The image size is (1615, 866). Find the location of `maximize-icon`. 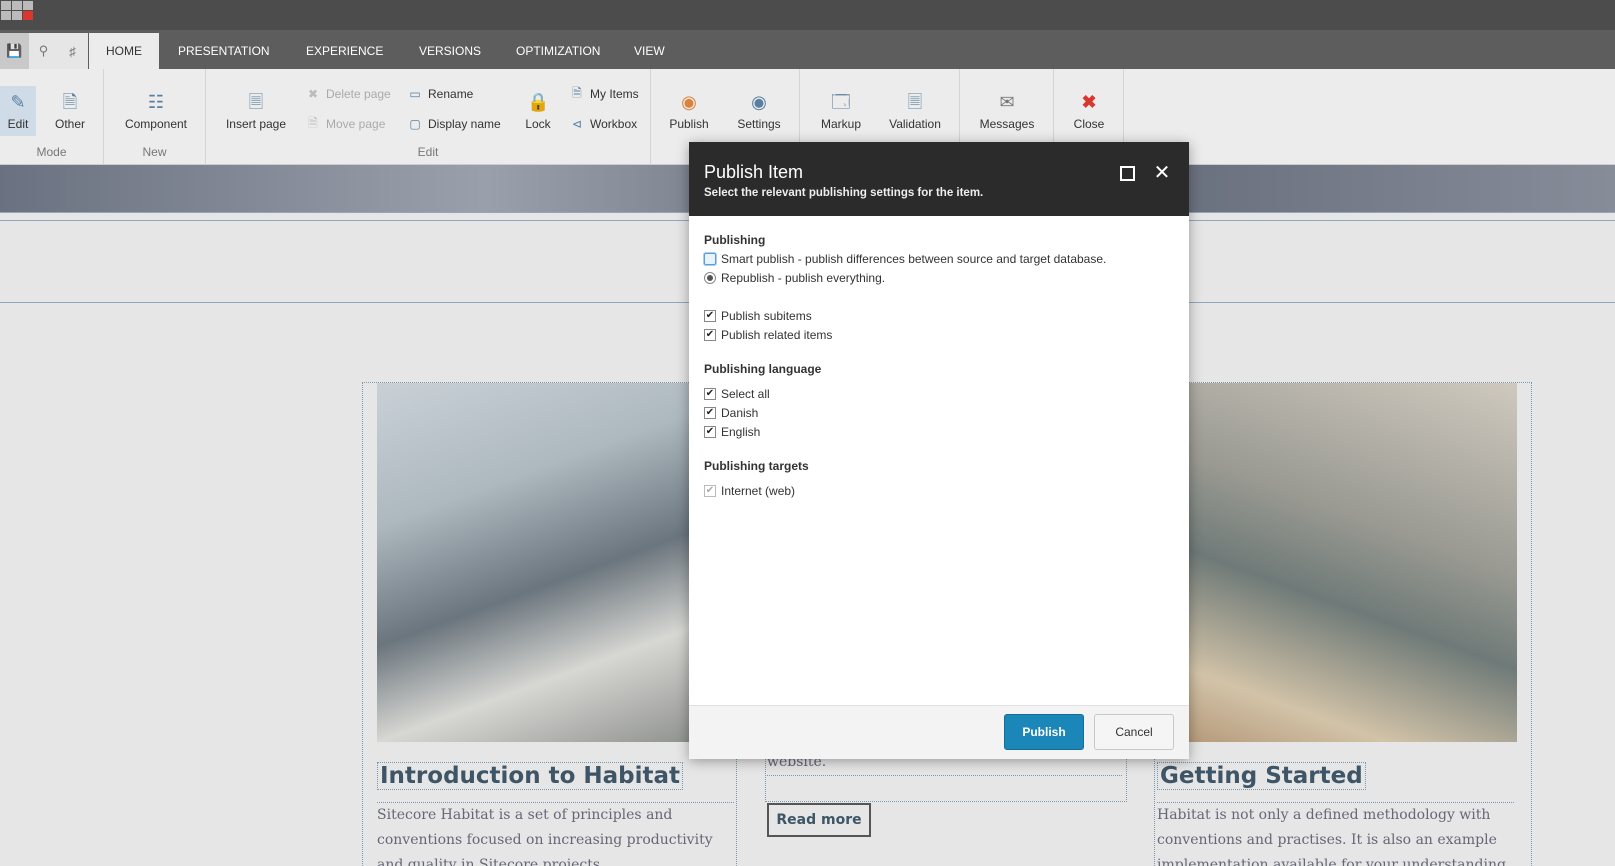

maximize-icon is located at coordinates (1127, 173).